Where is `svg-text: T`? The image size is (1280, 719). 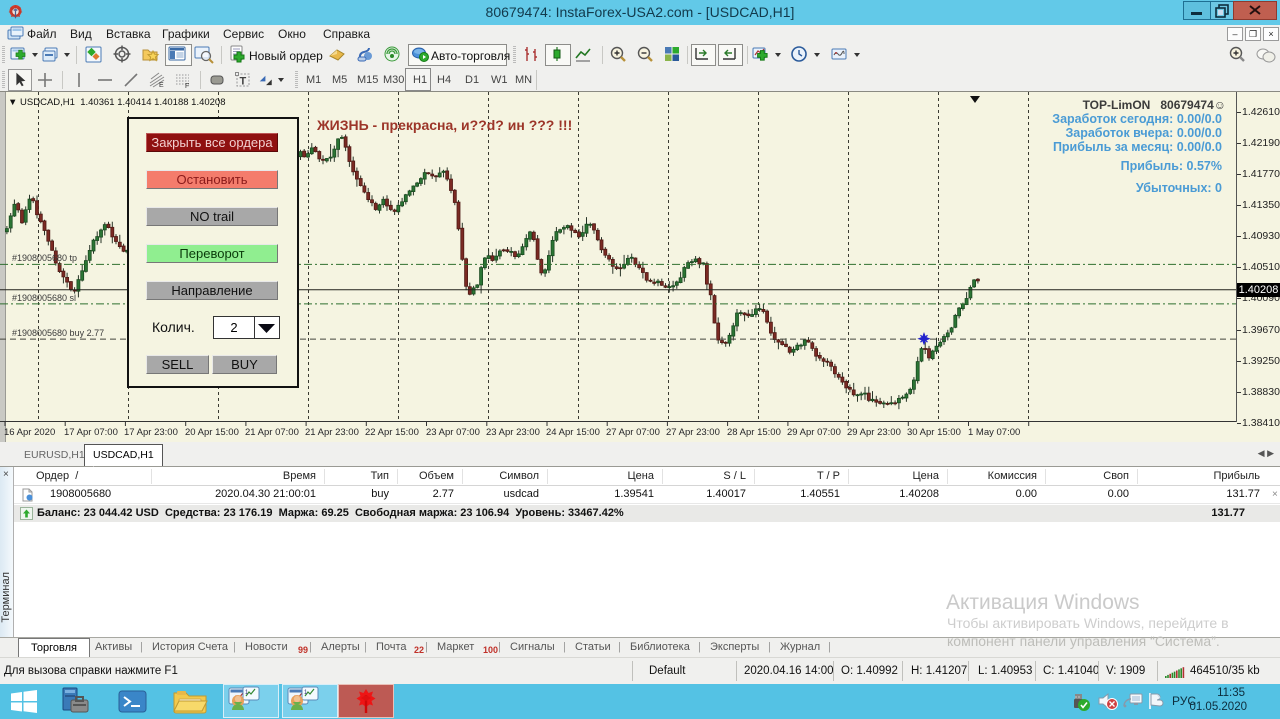 svg-text: T is located at coordinates (243, 82).